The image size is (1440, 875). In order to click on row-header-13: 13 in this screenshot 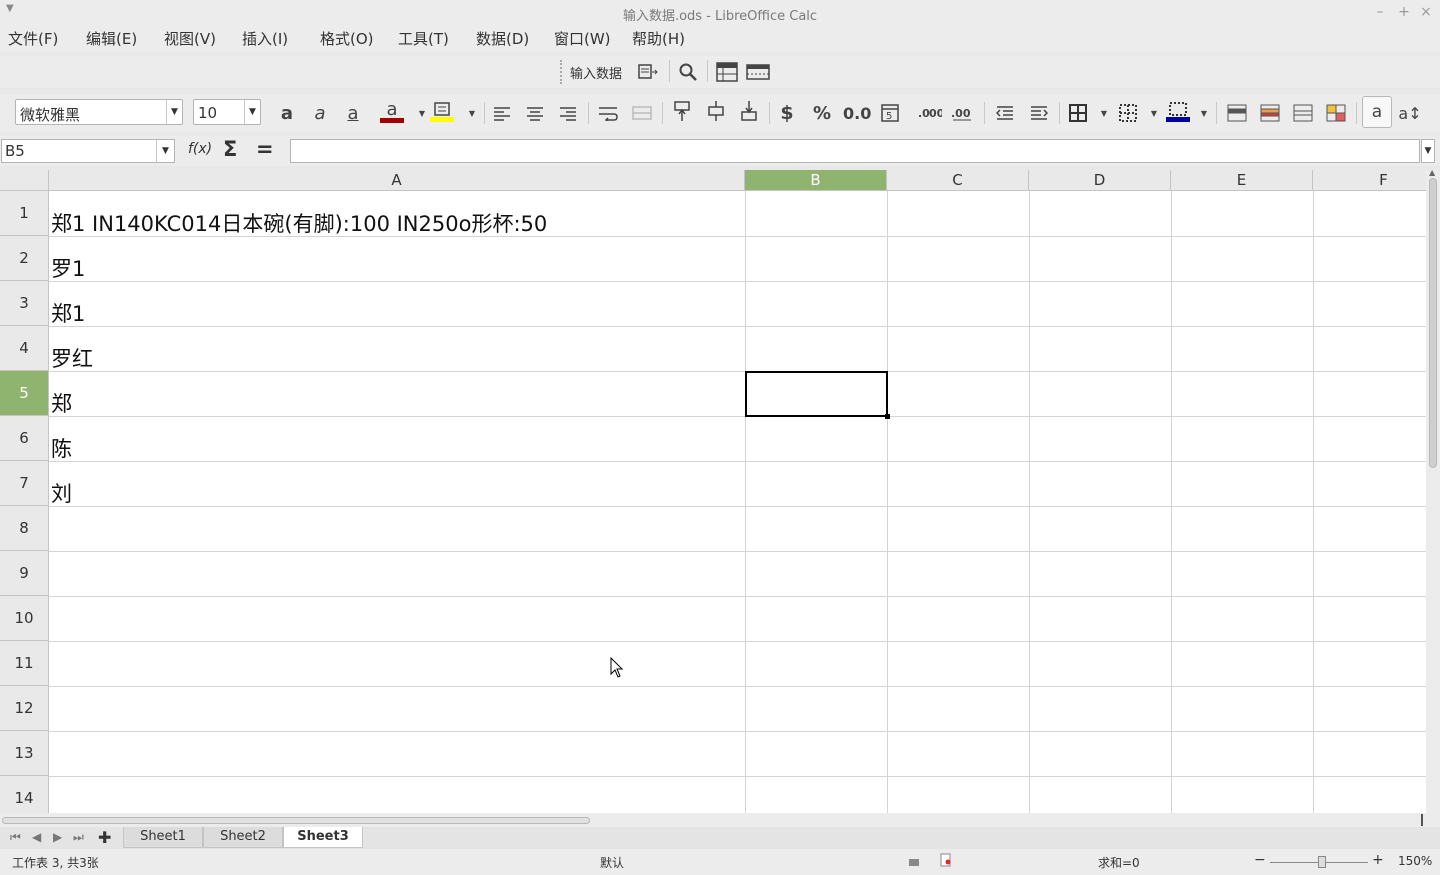, I will do `click(24, 753)`.